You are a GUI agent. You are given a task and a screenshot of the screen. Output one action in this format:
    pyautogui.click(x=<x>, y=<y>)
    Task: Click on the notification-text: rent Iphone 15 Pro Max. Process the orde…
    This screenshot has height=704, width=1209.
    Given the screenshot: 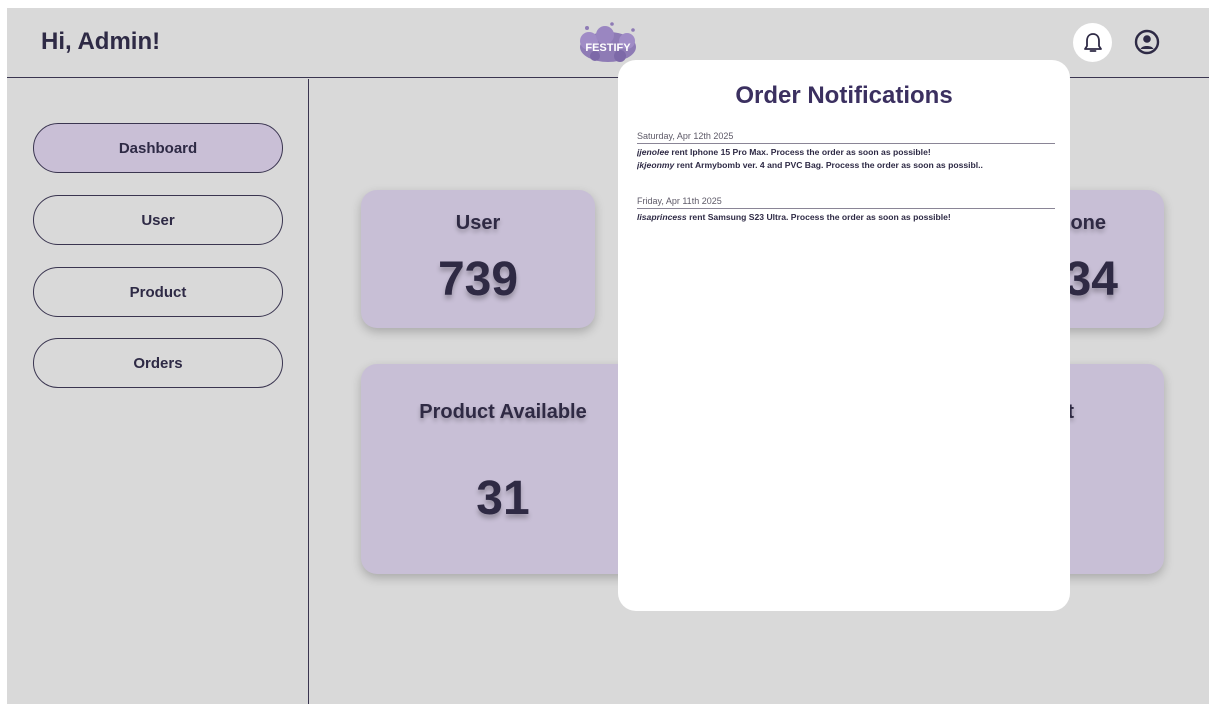 What is the action you would take?
    pyautogui.click(x=801, y=152)
    